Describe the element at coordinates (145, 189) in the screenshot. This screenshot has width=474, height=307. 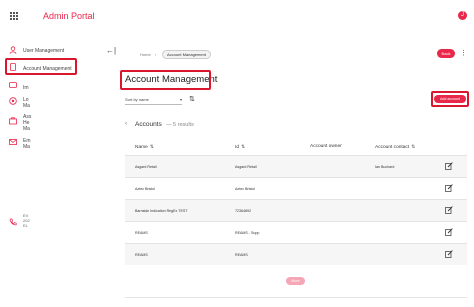
I see `cell-name: Aztec Bristol` at that location.